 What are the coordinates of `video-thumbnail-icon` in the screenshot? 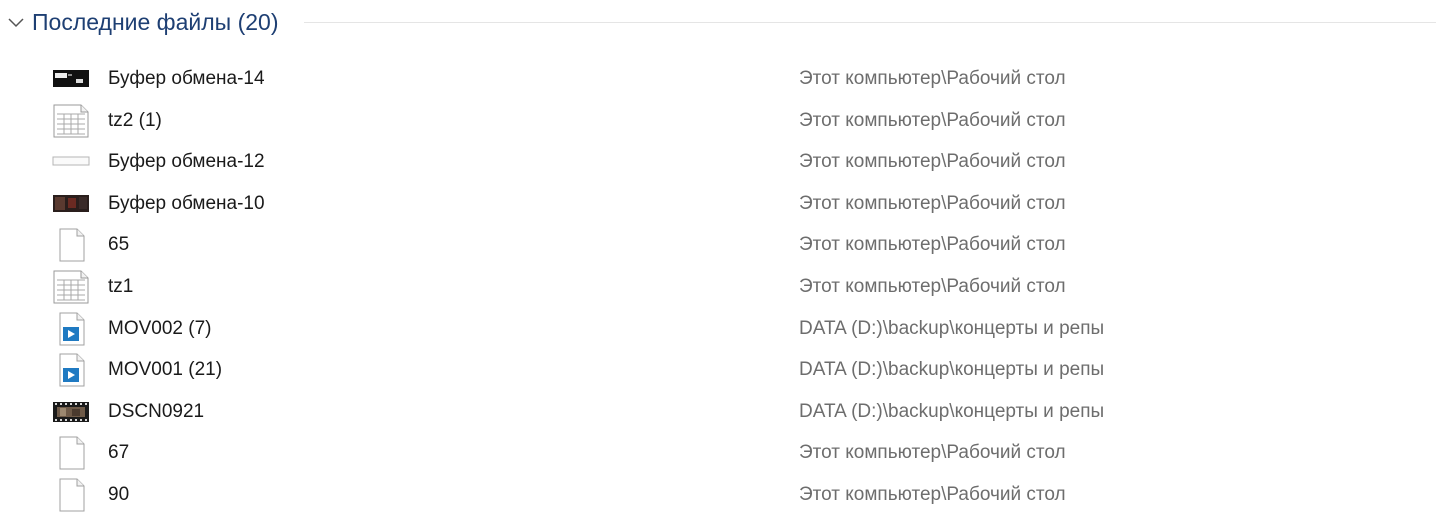 It's located at (71, 411).